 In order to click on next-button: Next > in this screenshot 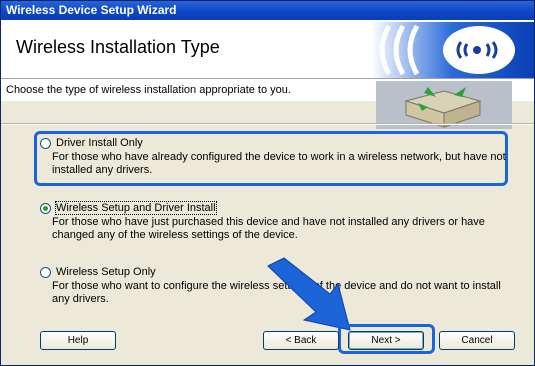, I will do `click(386, 340)`.